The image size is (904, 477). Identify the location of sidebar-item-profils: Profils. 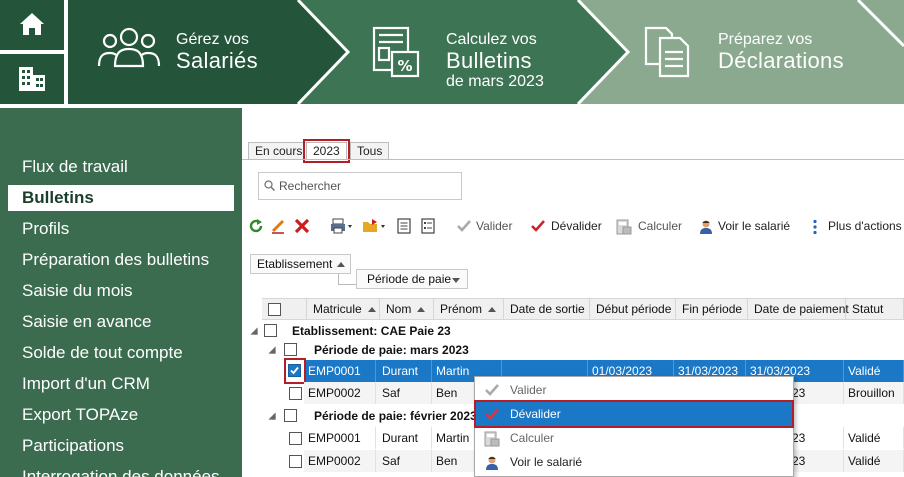
(121, 229).